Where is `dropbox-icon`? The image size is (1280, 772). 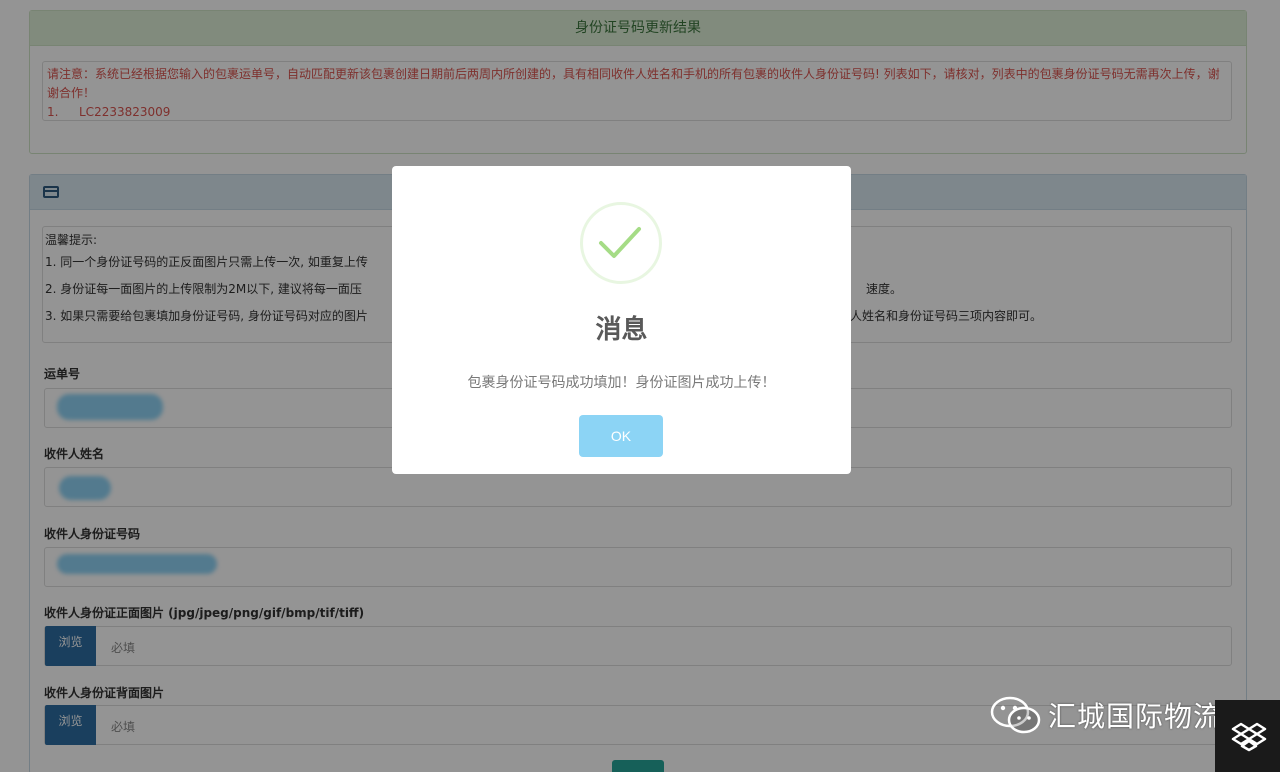 dropbox-icon is located at coordinates (1249, 737).